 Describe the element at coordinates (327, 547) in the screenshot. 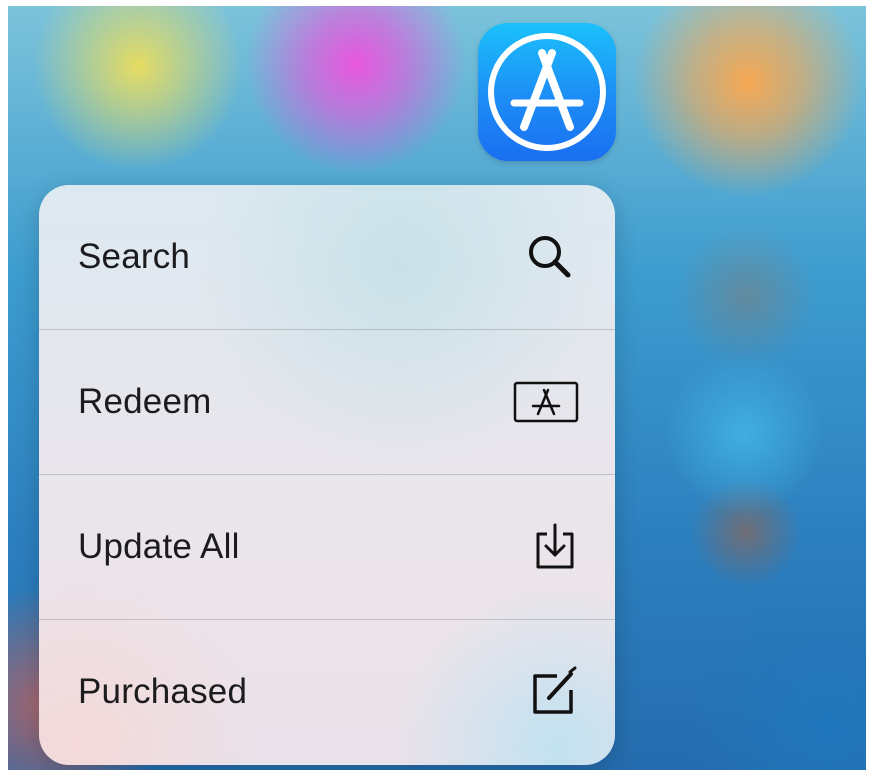

I see `quick-action-update-all: Update All` at that location.